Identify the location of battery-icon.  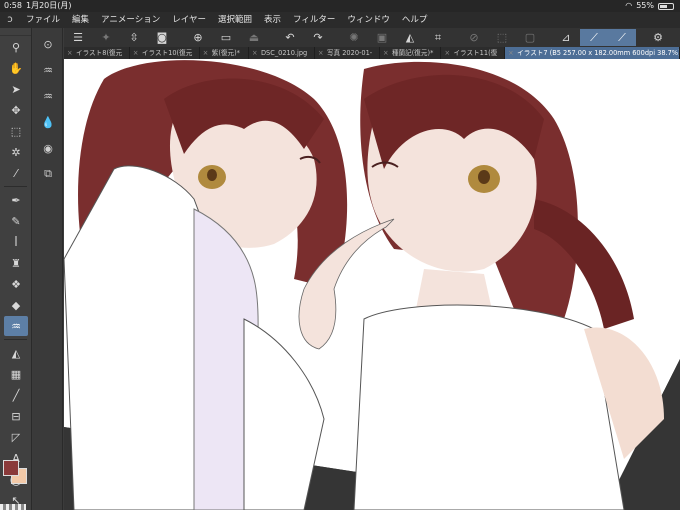
(666, 6).